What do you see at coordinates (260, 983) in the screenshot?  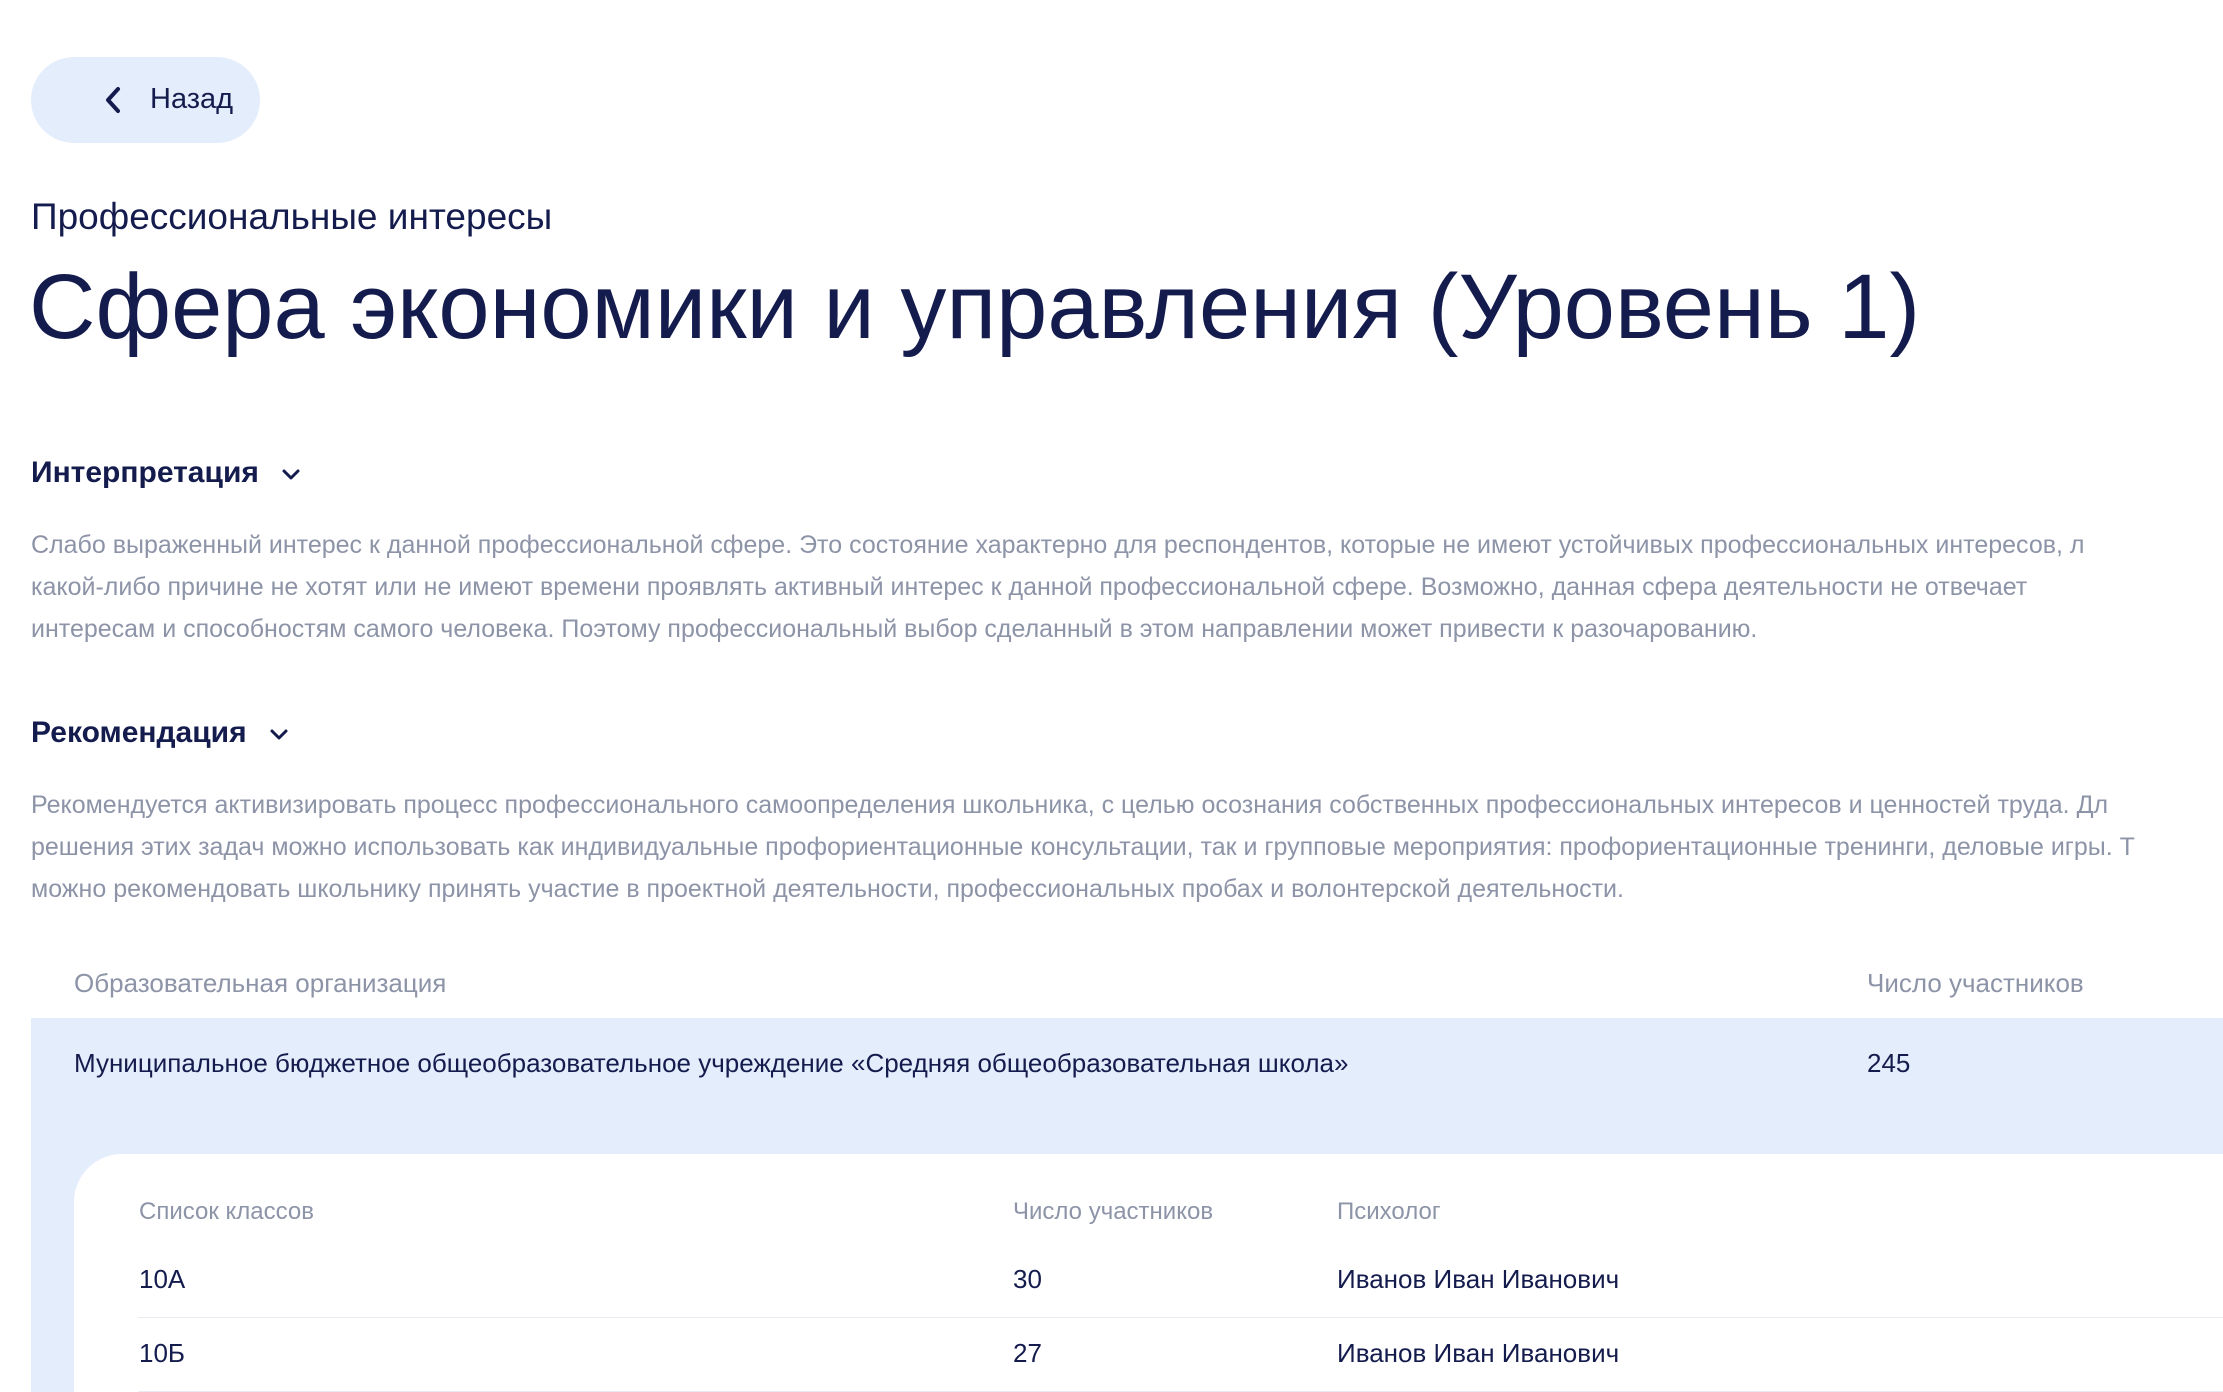 I see `column-header-org: Образовательная организация` at bounding box center [260, 983].